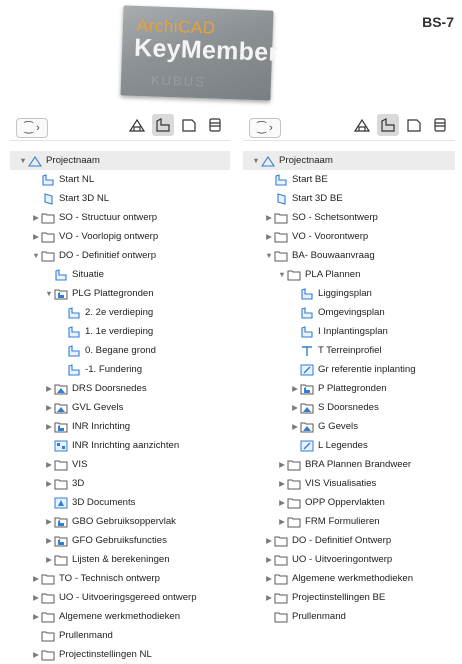 Image resolution: width=462 pixels, height=664 pixels. Describe the element at coordinates (120, 293) in the screenshot. I see `tree-item: ▼ PLG Plattegronden` at that location.